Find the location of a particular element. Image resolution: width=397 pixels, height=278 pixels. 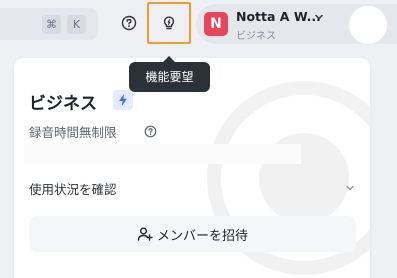

feature-request-button is located at coordinates (169, 23).